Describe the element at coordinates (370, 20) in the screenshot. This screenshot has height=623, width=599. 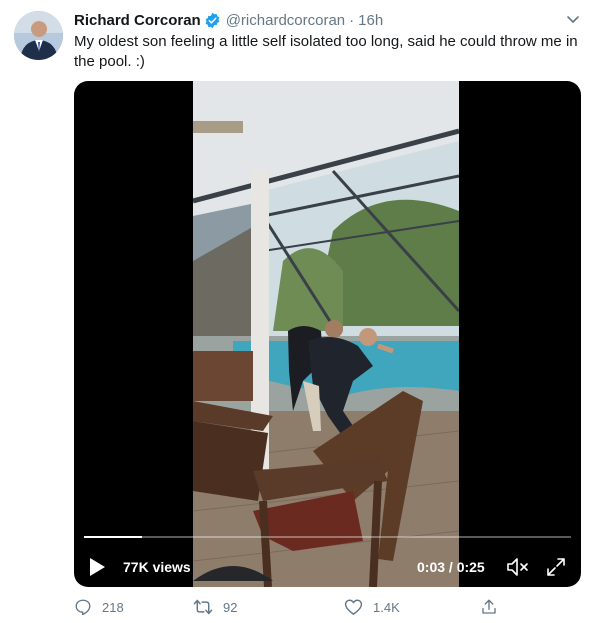
I see `tweet-timestamp: 16h` at that location.